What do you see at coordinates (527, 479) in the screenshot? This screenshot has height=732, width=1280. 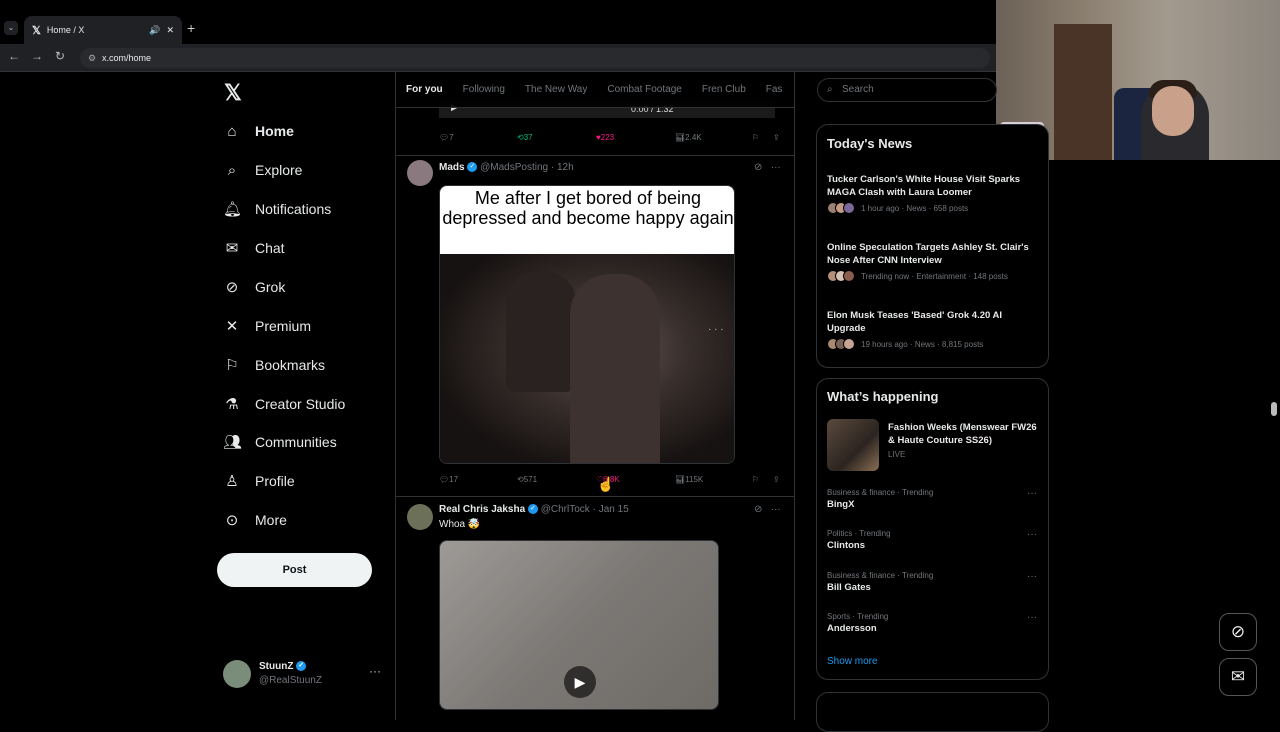 I see `repost-button: ⟲ 571` at bounding box center [527, 479].